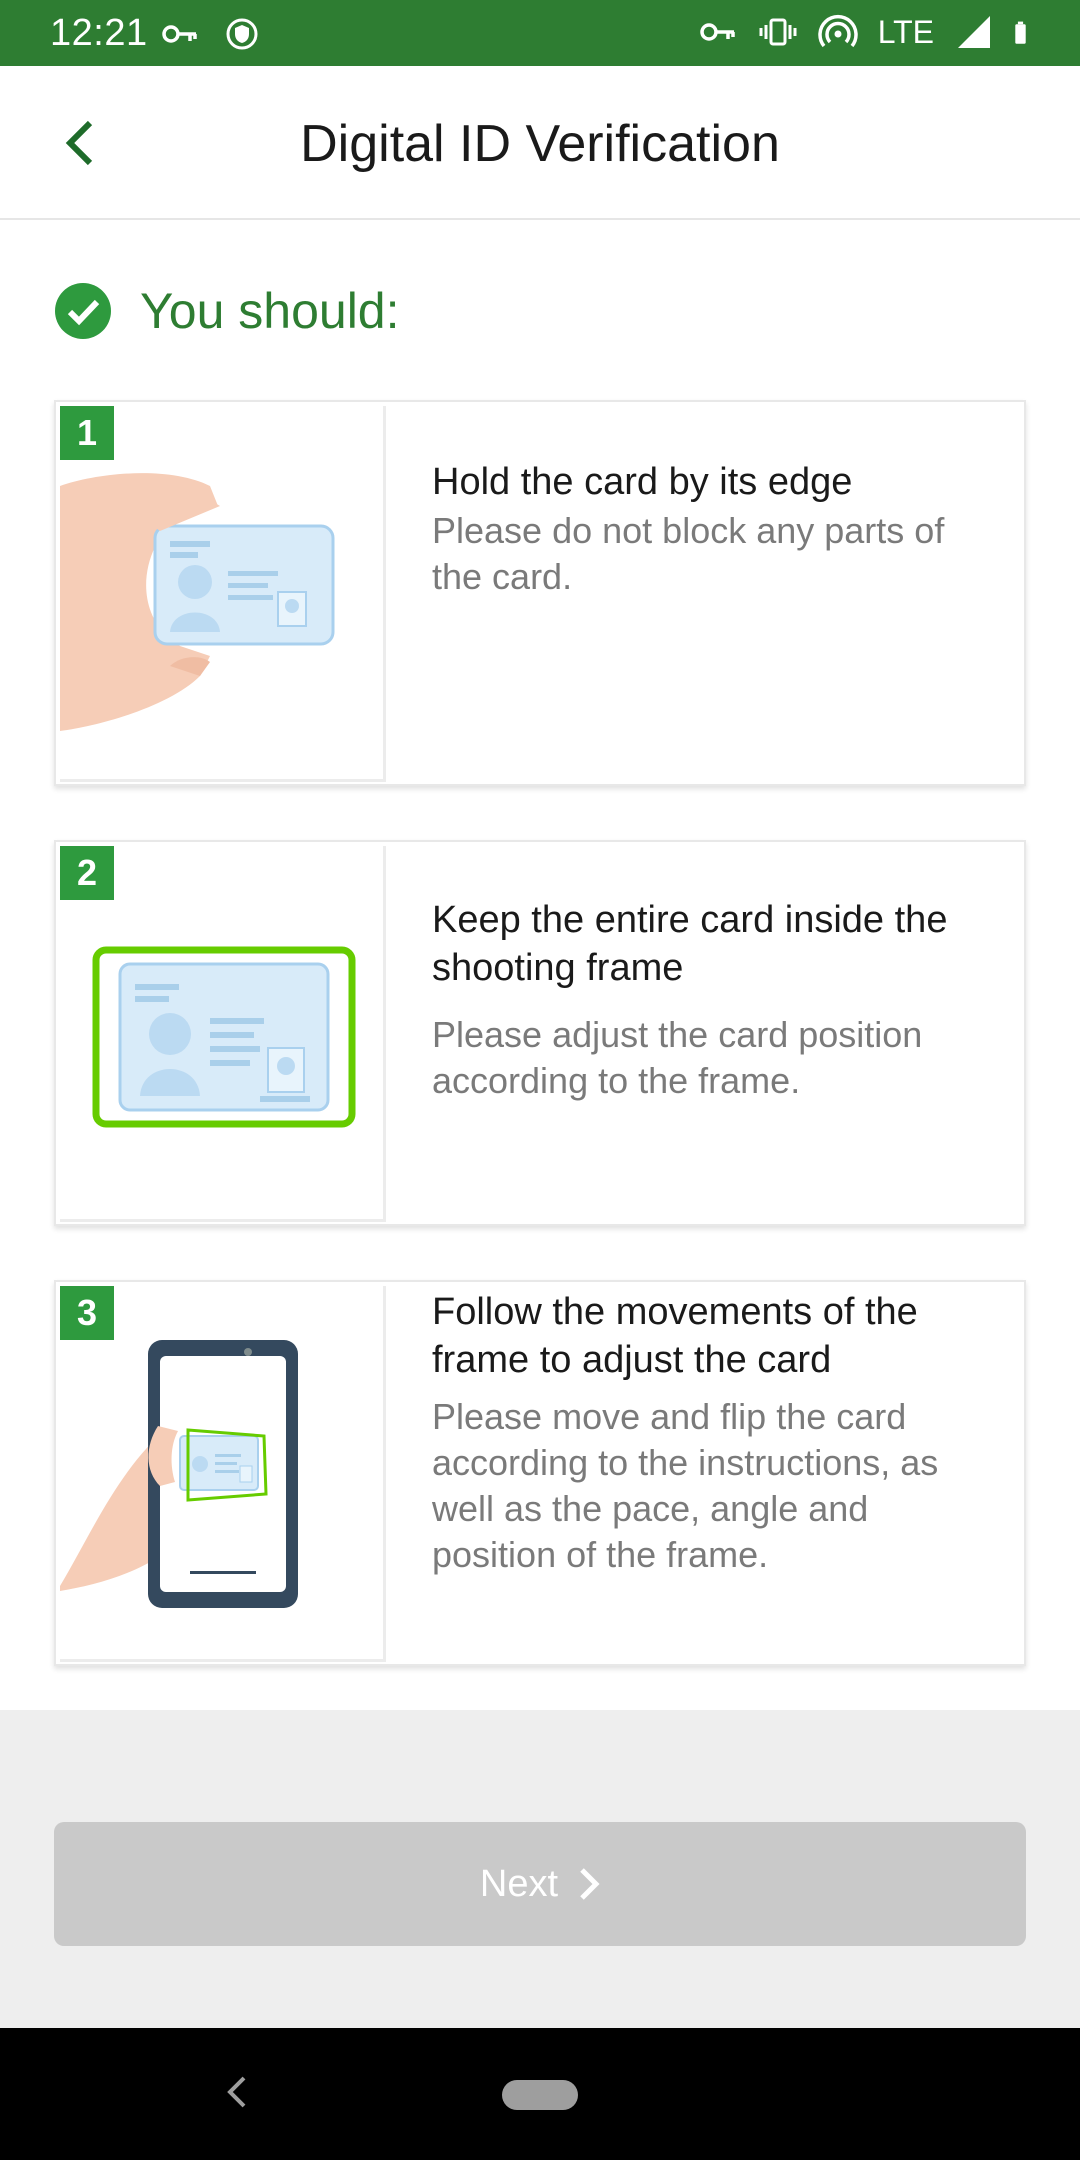 This screenshot has width=1080, height=2160. I want to click on phone-scanning-card-illustration: 3, so click(223, 1474).